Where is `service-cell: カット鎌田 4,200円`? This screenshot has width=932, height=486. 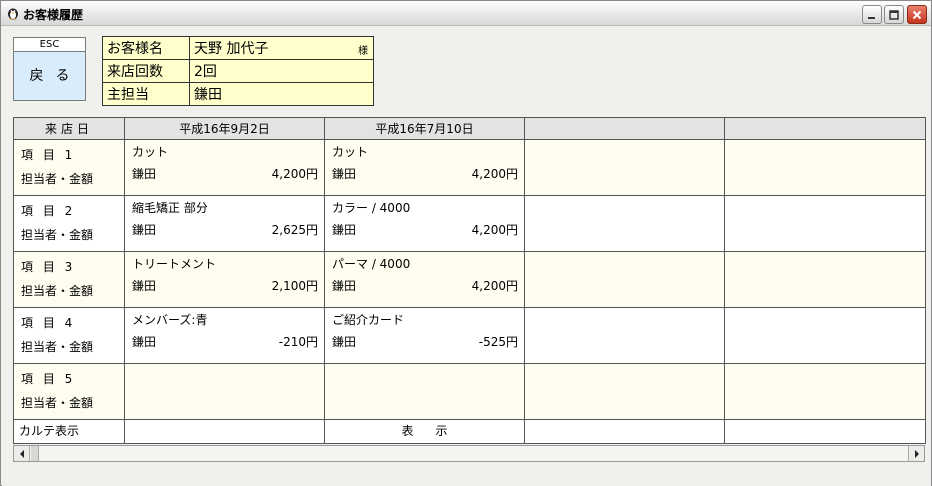
service-cell: カット鎌田 4,200円 is located at coordinates (424, 167).